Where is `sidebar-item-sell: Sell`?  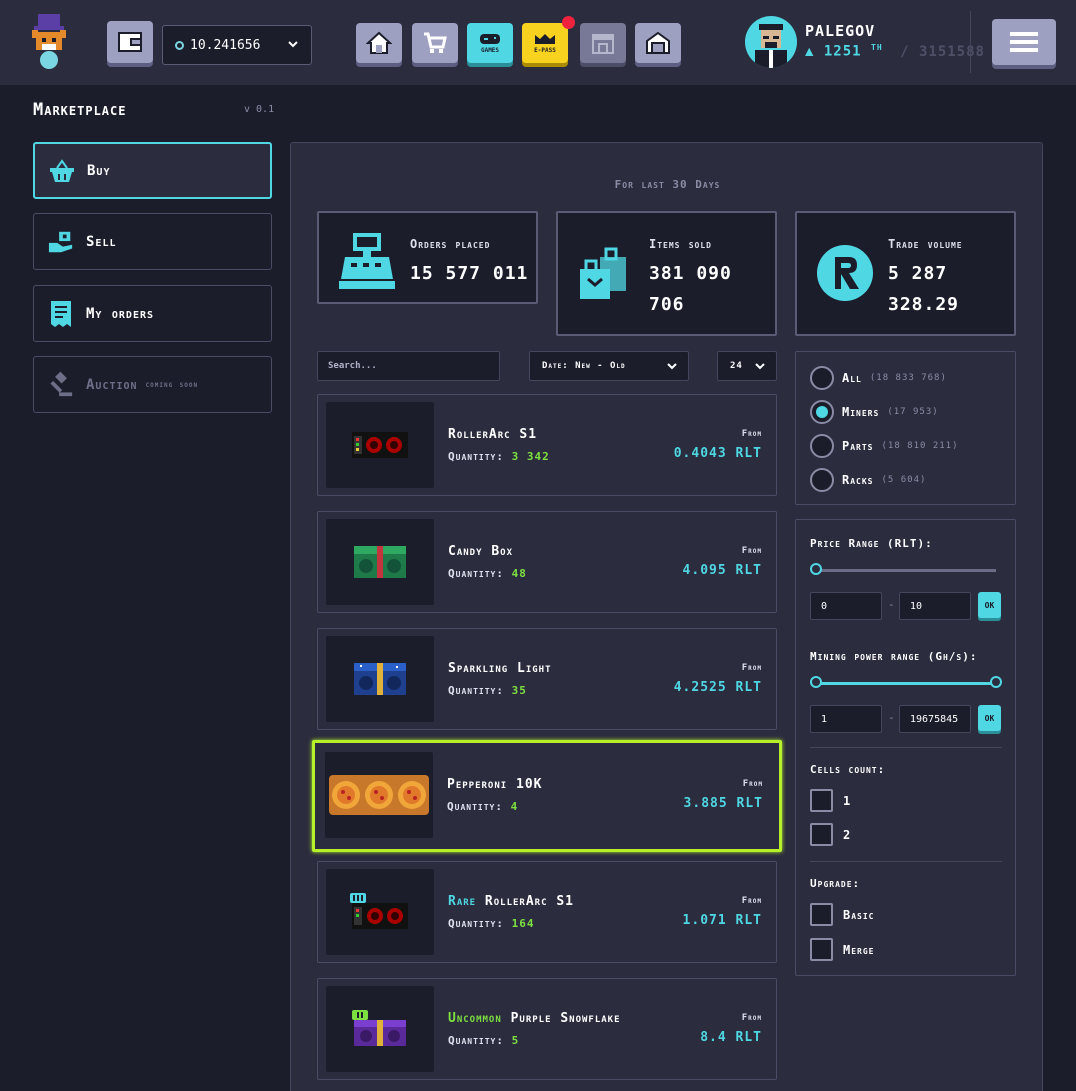 sidebar-item-sell: Sell is located at coordinates (152, 241).